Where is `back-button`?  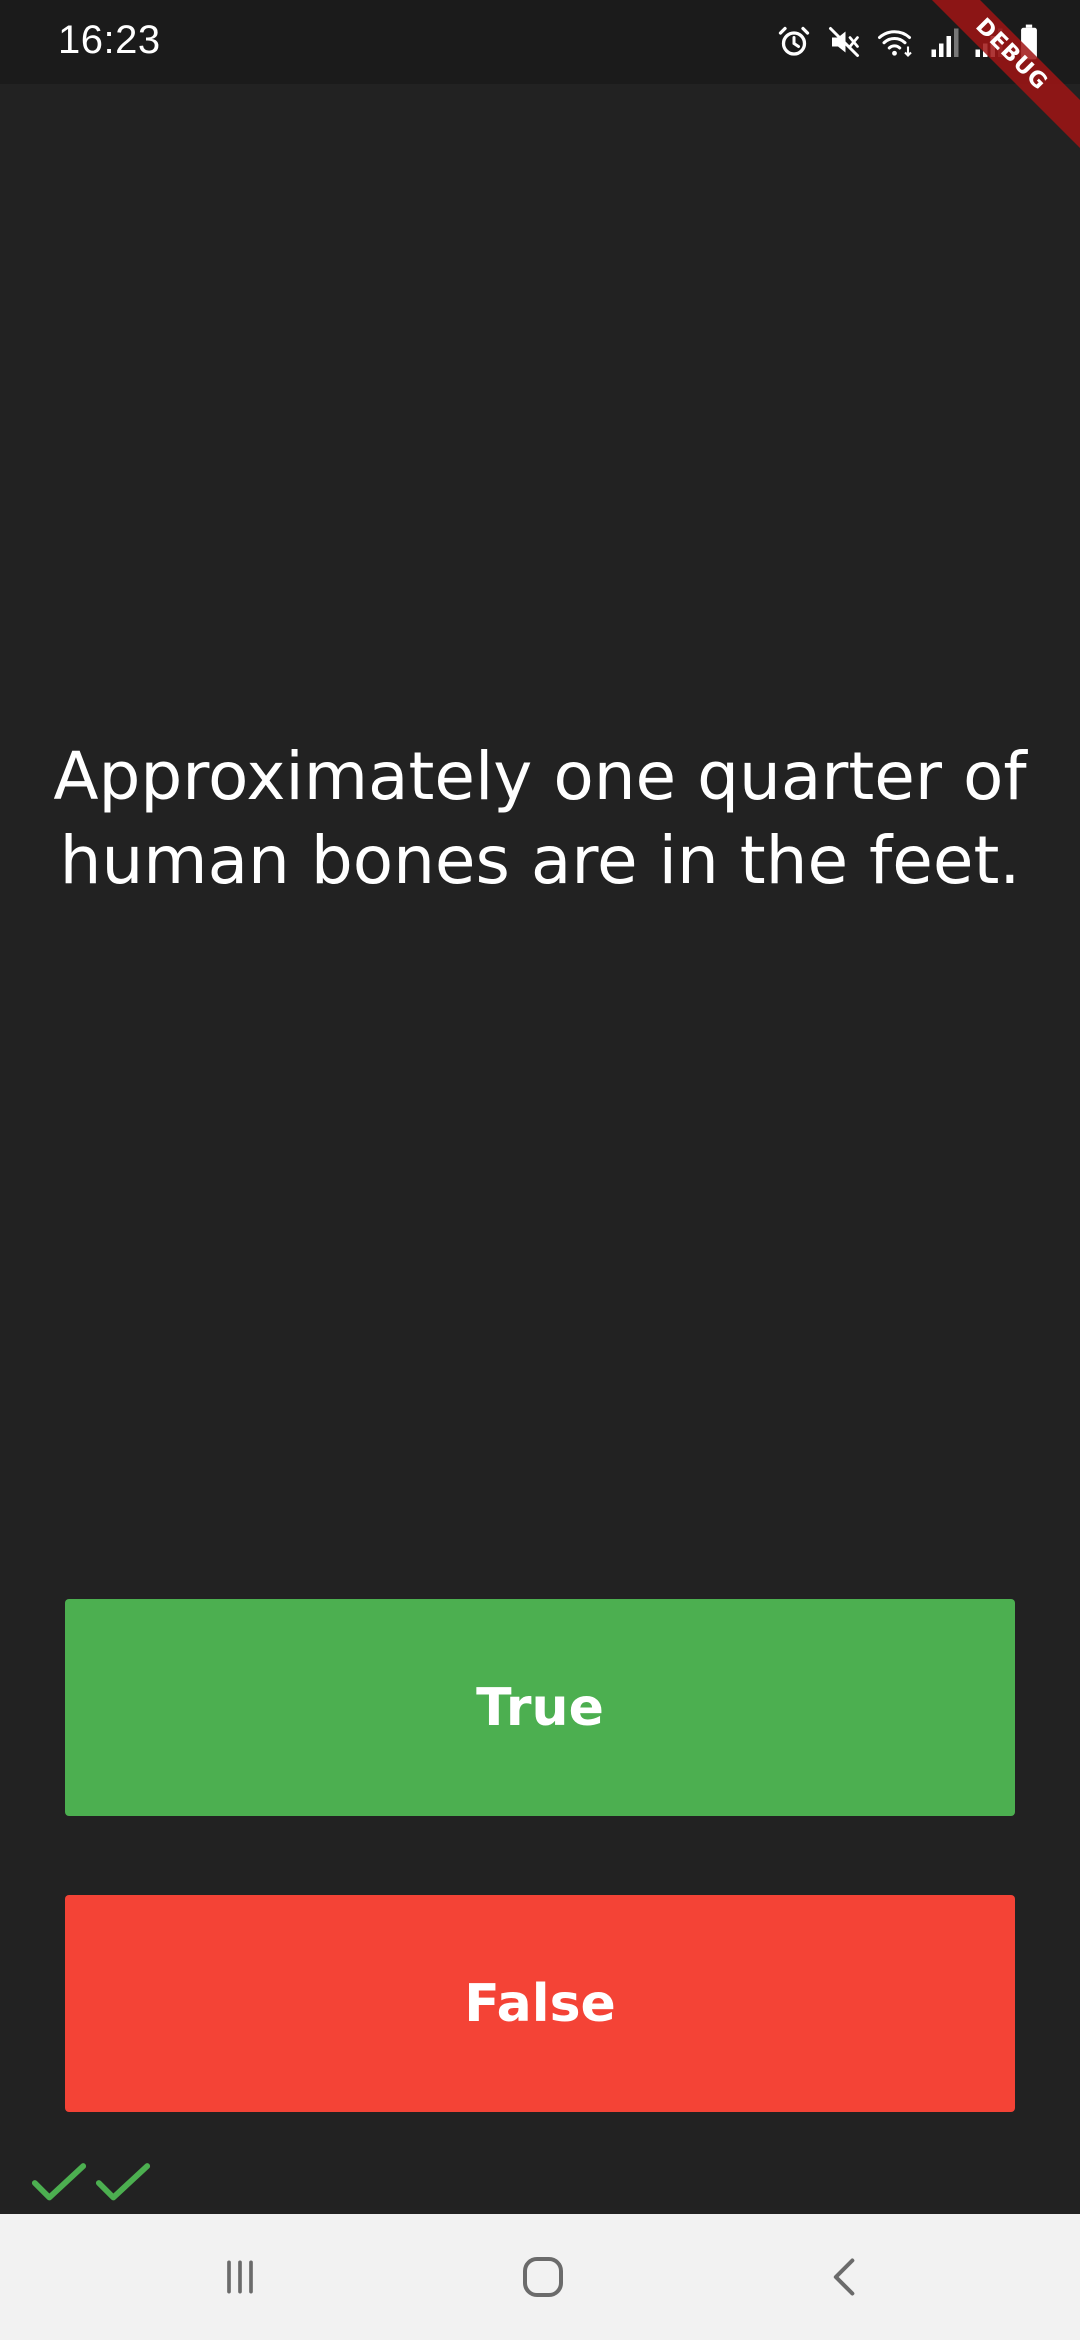 back-button is located at coordinates (845, 2277).